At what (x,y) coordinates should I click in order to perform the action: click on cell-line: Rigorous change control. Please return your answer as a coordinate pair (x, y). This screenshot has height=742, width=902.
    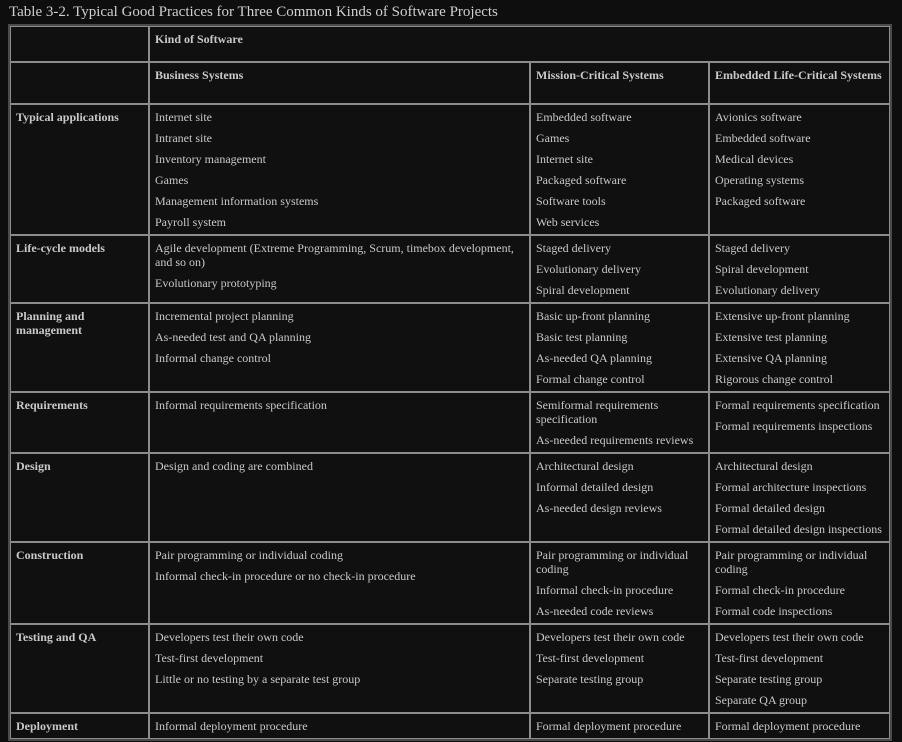
    Looking at the image, I should click on (774, 379).